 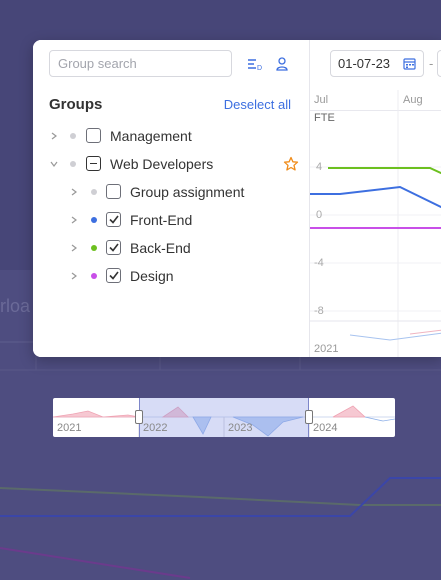 I want to click on group-label: Design, so click(x=152, y=276).